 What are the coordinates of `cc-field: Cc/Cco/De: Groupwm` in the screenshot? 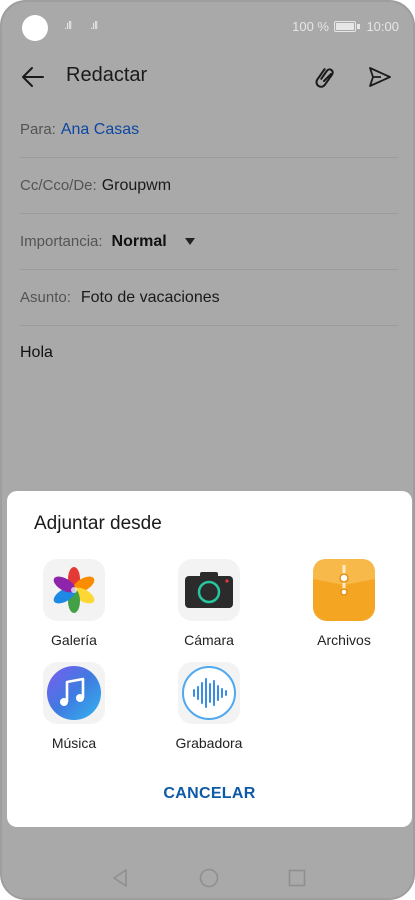 It's located at (209, 186).